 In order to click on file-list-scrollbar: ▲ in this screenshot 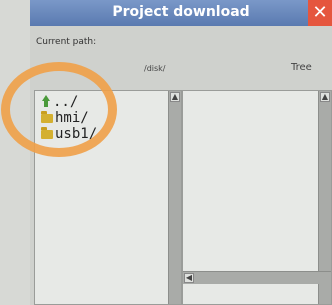, I will do `click(174, 197)`.